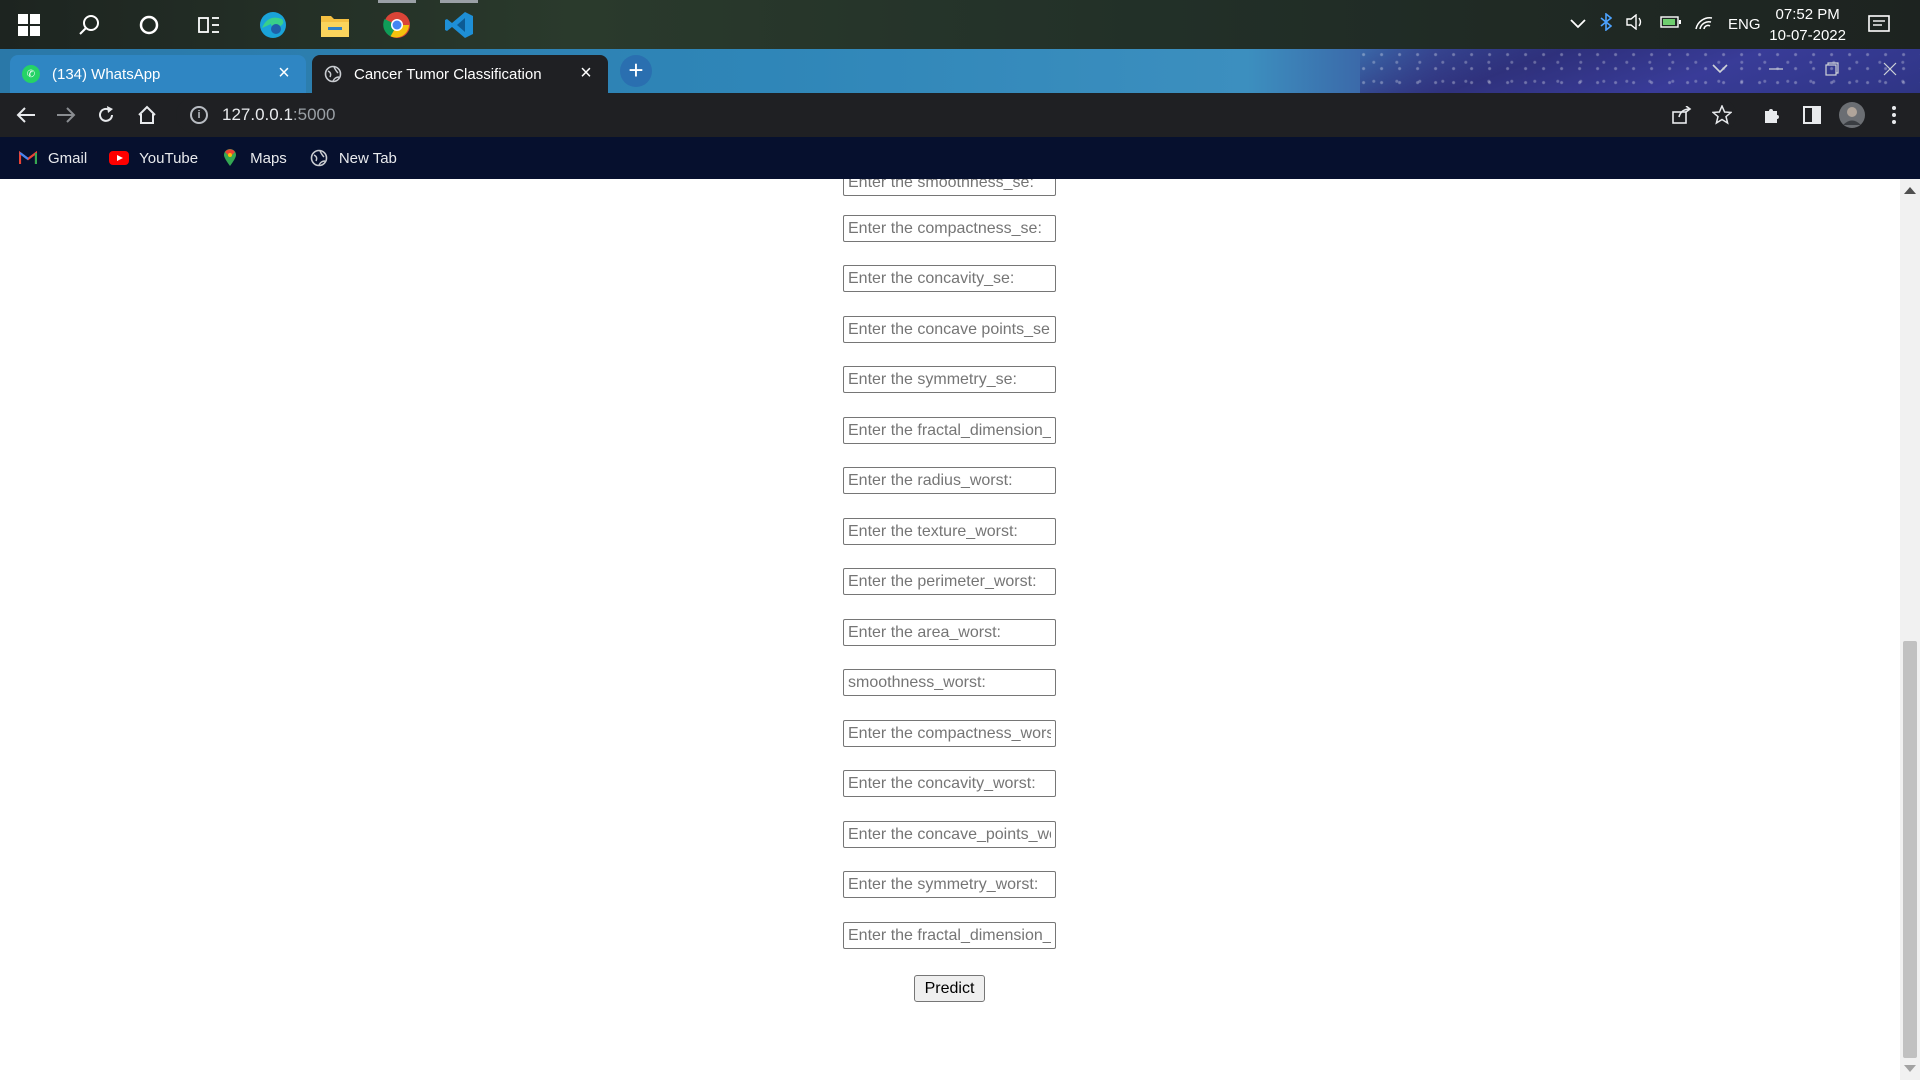  I want to click on bookmark-label: YouTube, so click(169, 158).